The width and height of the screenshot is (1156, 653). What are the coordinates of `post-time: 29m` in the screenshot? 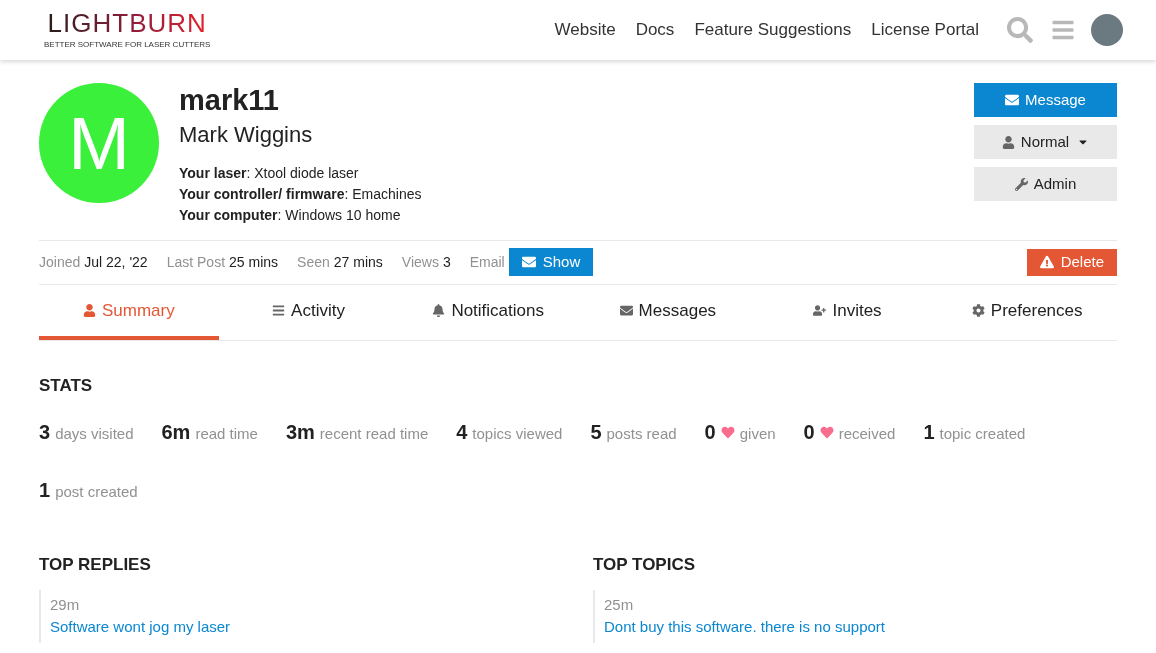 It's located at (65, 604).